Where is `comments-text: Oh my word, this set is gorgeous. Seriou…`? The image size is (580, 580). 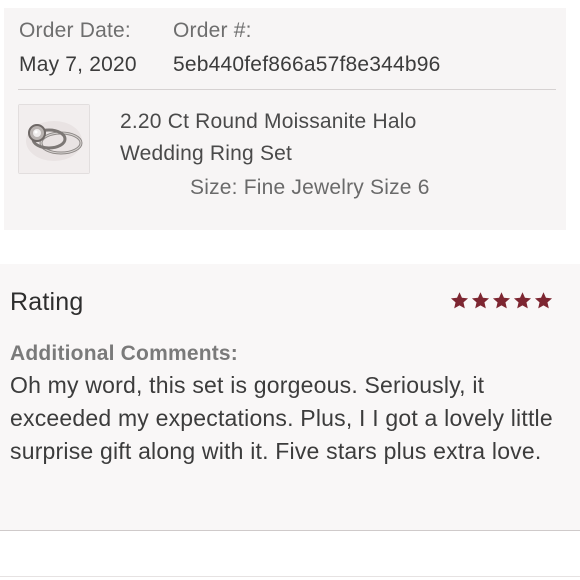
comments-text: Oh my word, this set is gorgeous. Seriou… is located at coordinates (281, 418).